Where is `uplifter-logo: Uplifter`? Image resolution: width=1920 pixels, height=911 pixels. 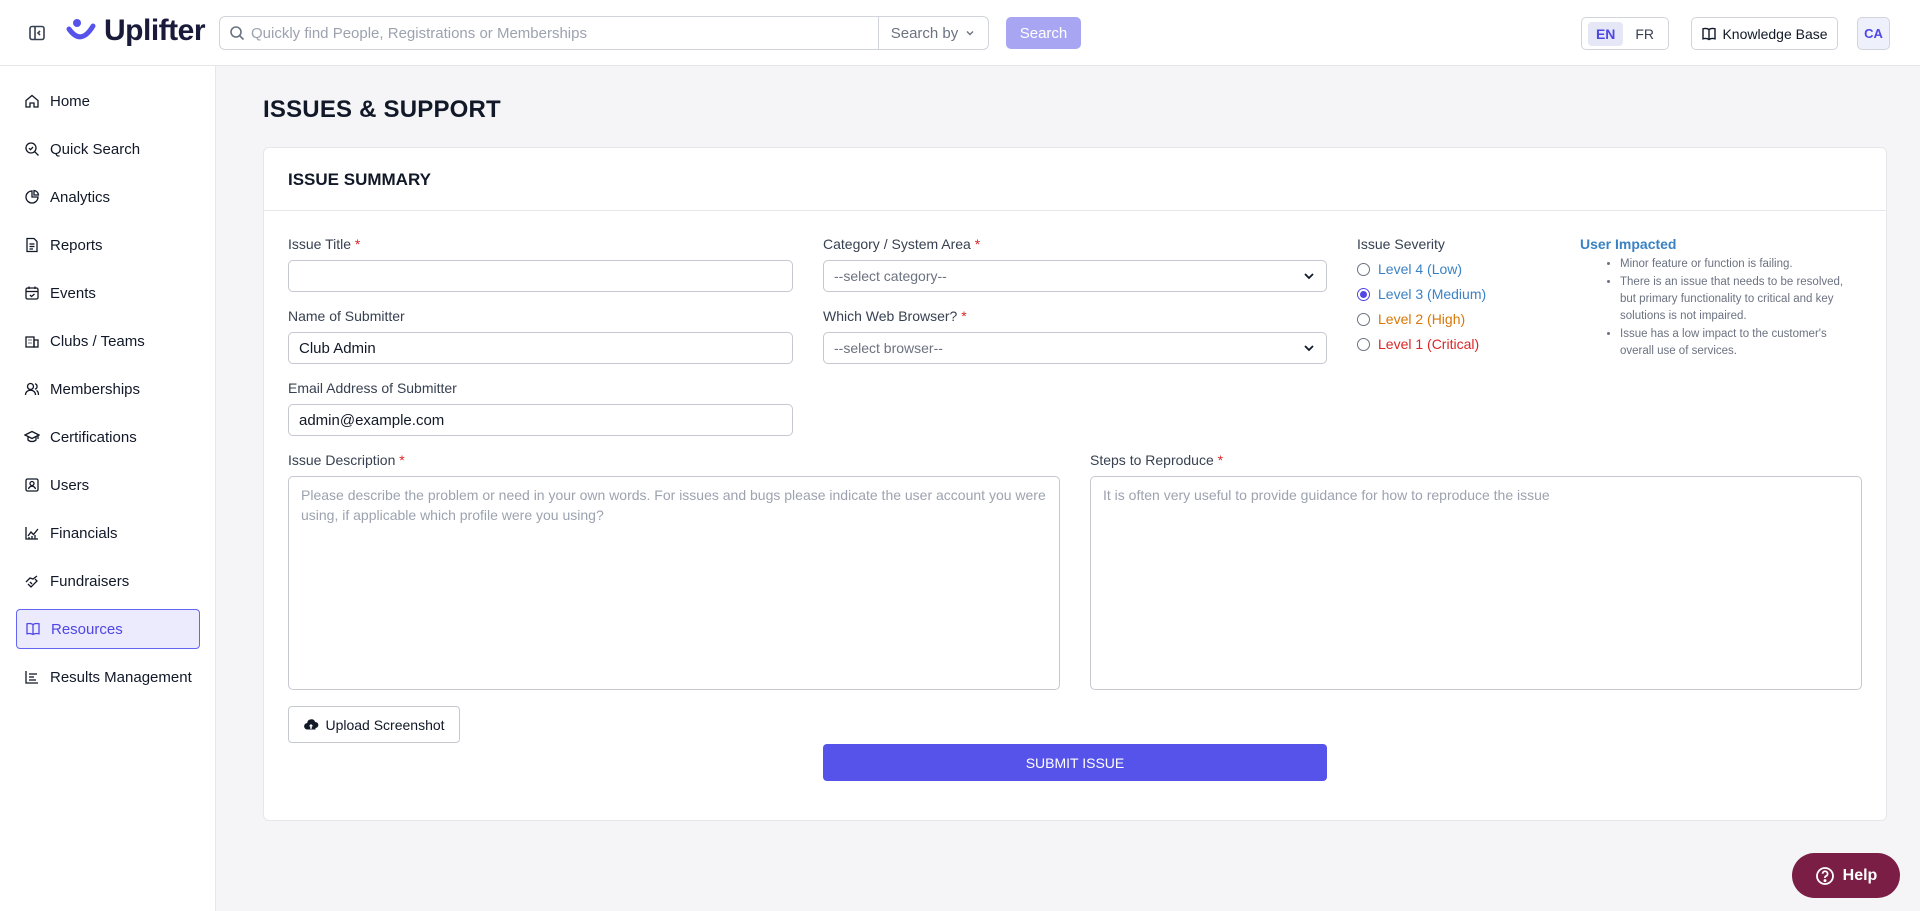
uplifter-logo: Uplifter is located at coordinates (136, 31).